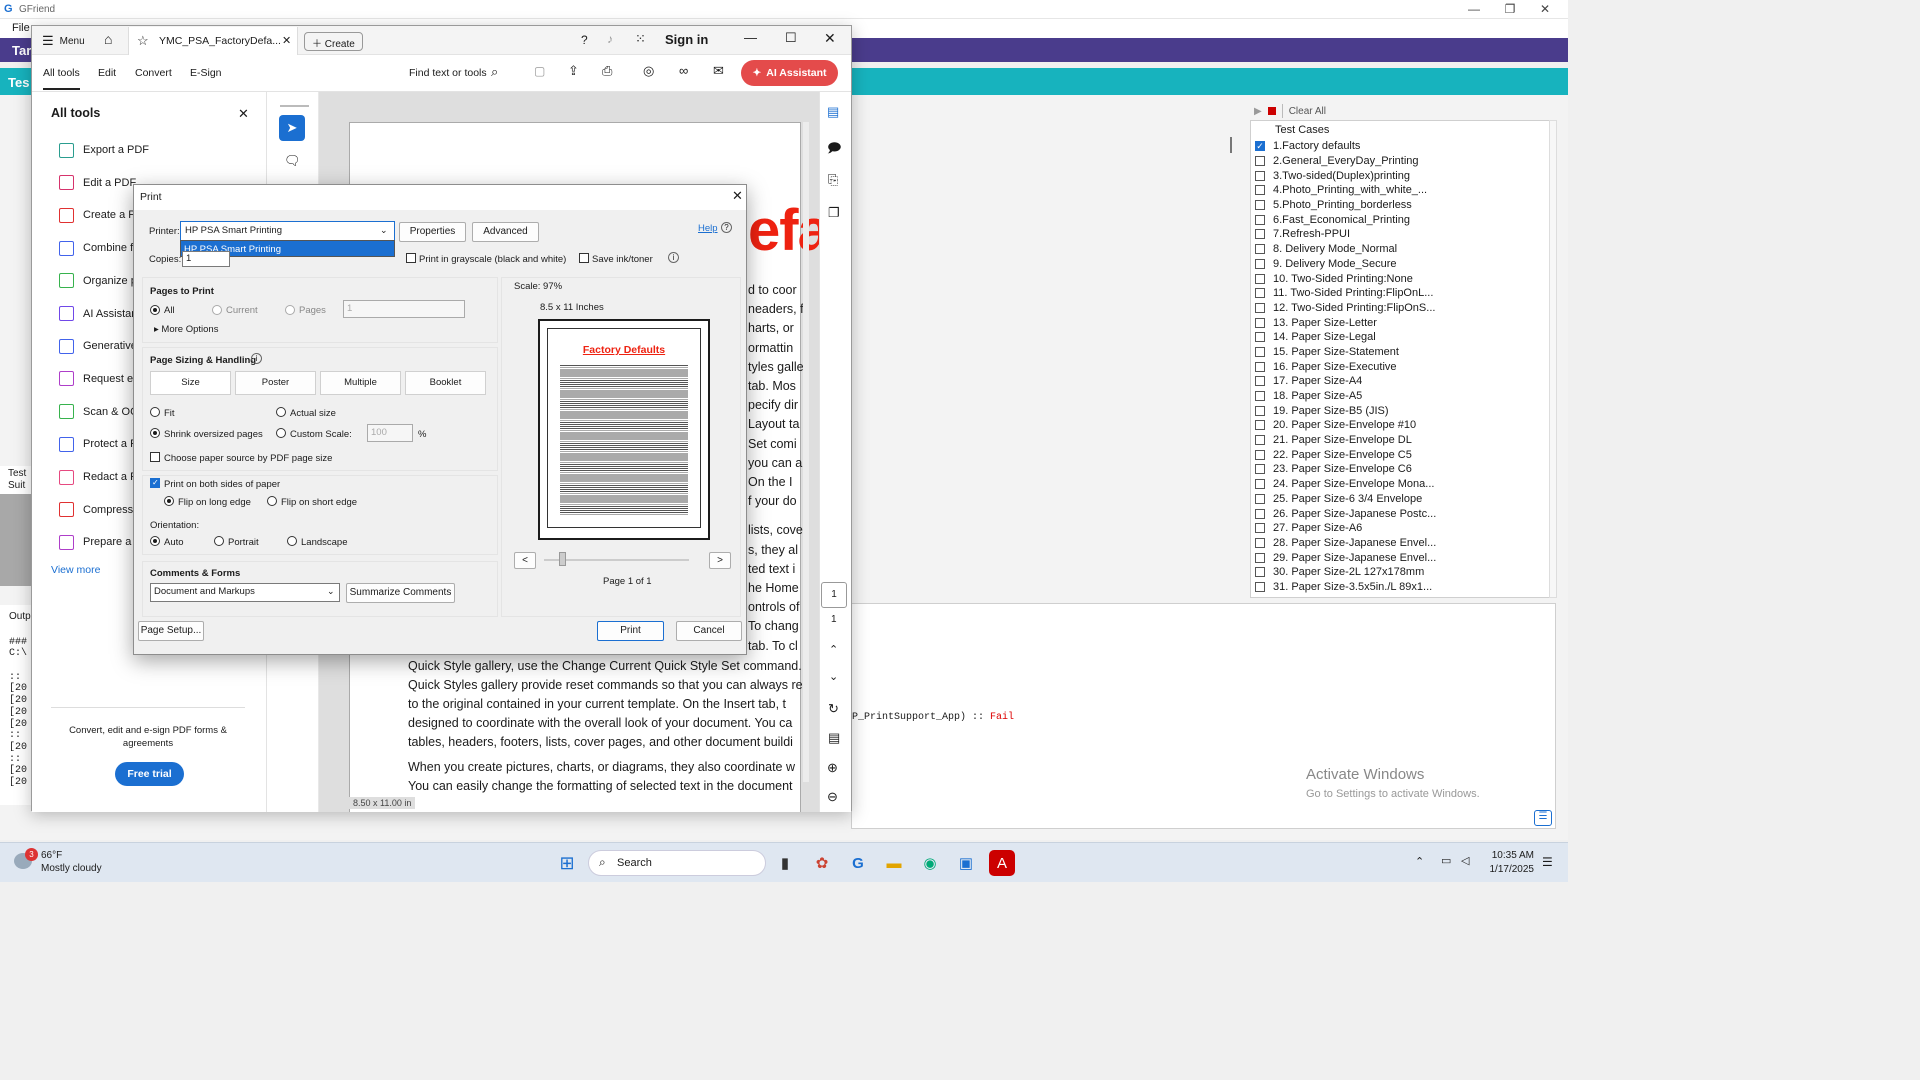  What do you see at coordinates (1231, 145) in the screenshot?
I see `splitter-handle` at bounding box center [1231, 145].